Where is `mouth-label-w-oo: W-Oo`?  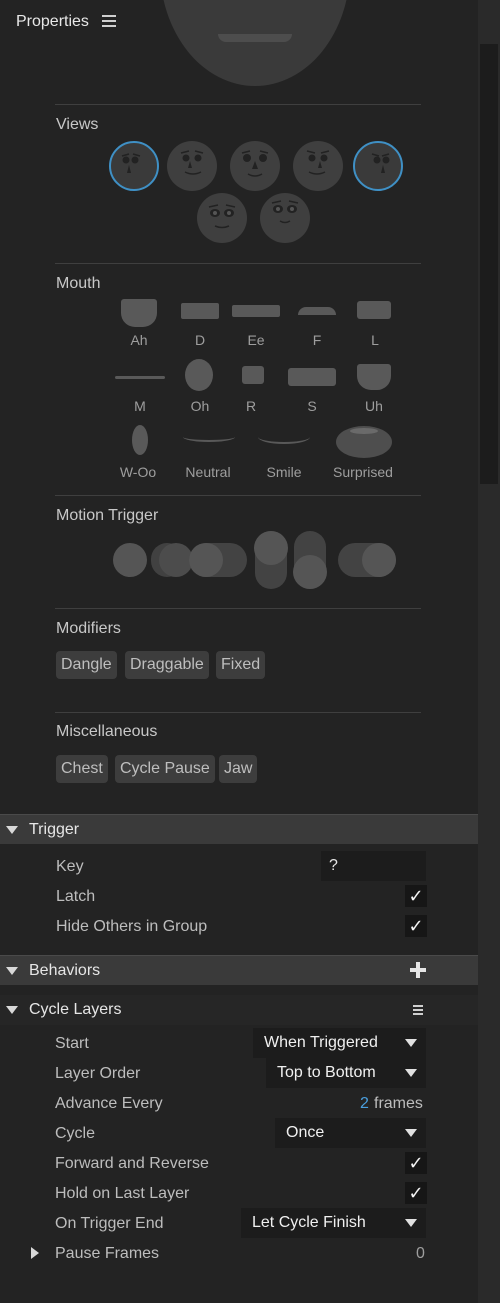
mouth-label-w-oo: W-Oo is located at coordinates (138, 472).